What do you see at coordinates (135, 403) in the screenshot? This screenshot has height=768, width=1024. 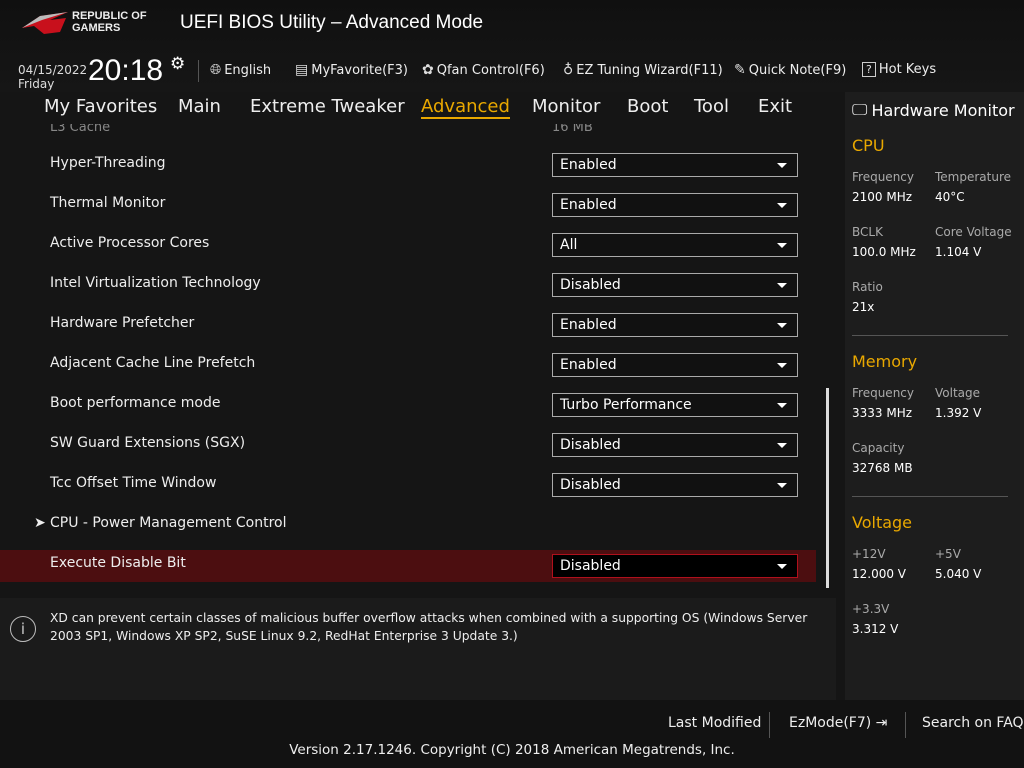 I see `setting-label: Boot performance mode` at bounding box center [135, 403].